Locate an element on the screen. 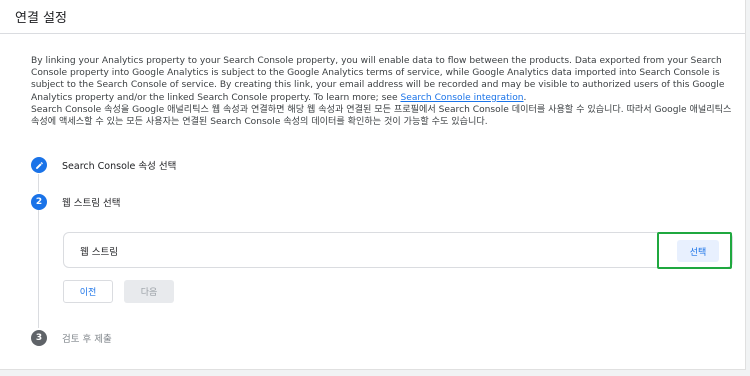  previous-button: 이전 is located at coordinates (88, 291).